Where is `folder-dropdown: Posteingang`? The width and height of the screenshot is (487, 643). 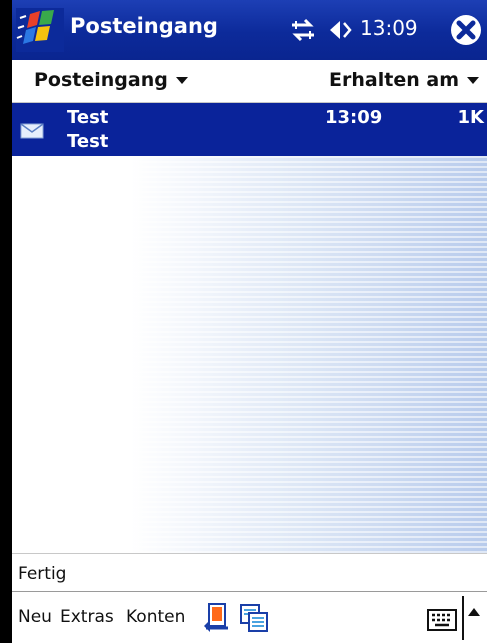
folder-dropdown: Posteingang is located at coordinates (111, 80).